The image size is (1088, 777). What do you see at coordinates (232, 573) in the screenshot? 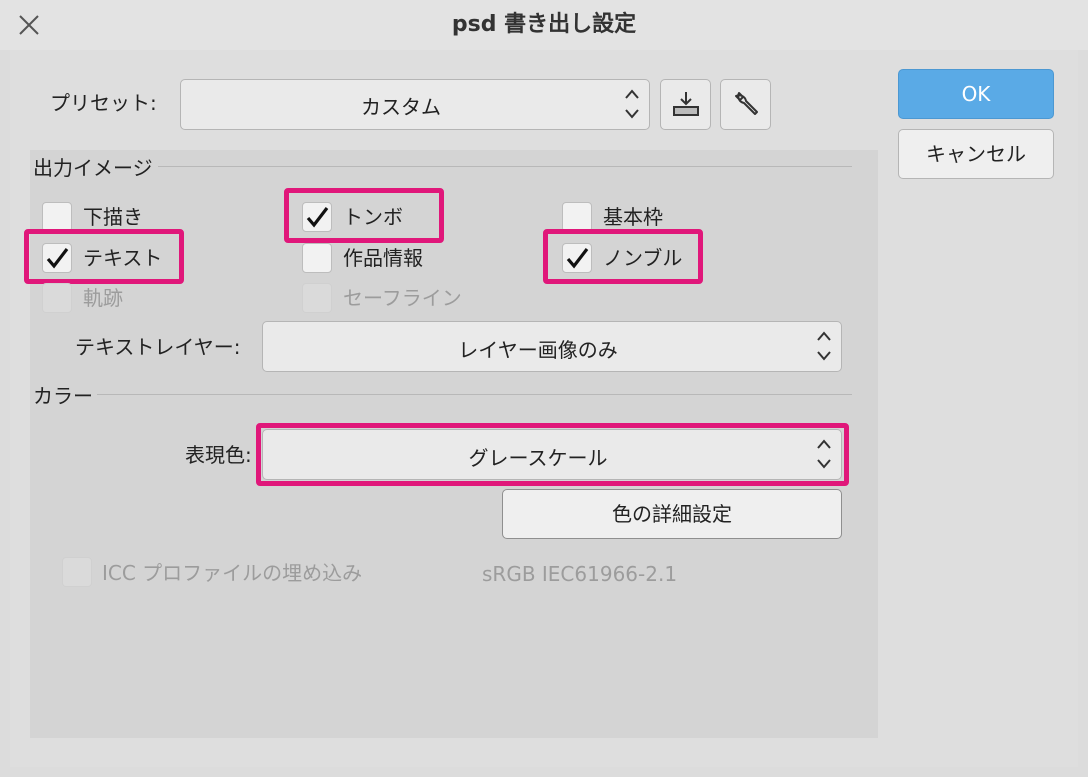
I see `embed-icc-label: ICC プロファイルの埋め込み` at bounding box center [232, 573].